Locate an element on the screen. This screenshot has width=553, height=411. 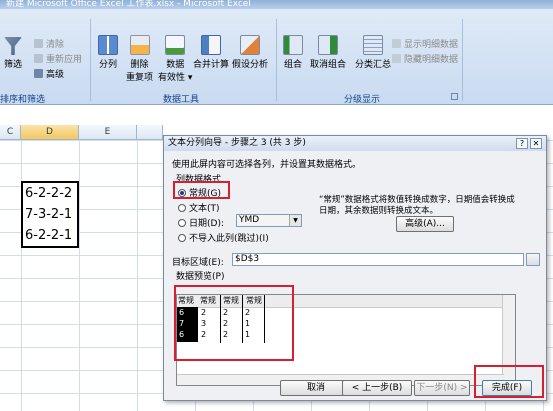
subtotal-icon is located at coordinates (373, 45).